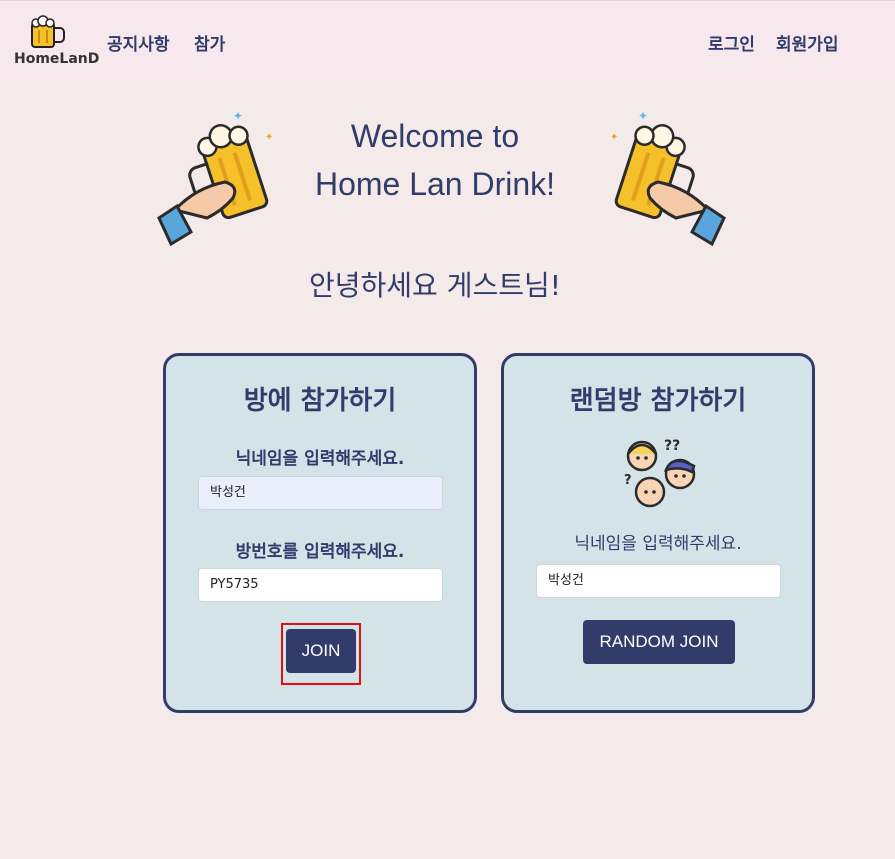 The image size is (895, 859). Describe the element at coordinates (215, 178) in the screenshot. I see `cheers-beer-left-icon: ✦ ✦` at that location.